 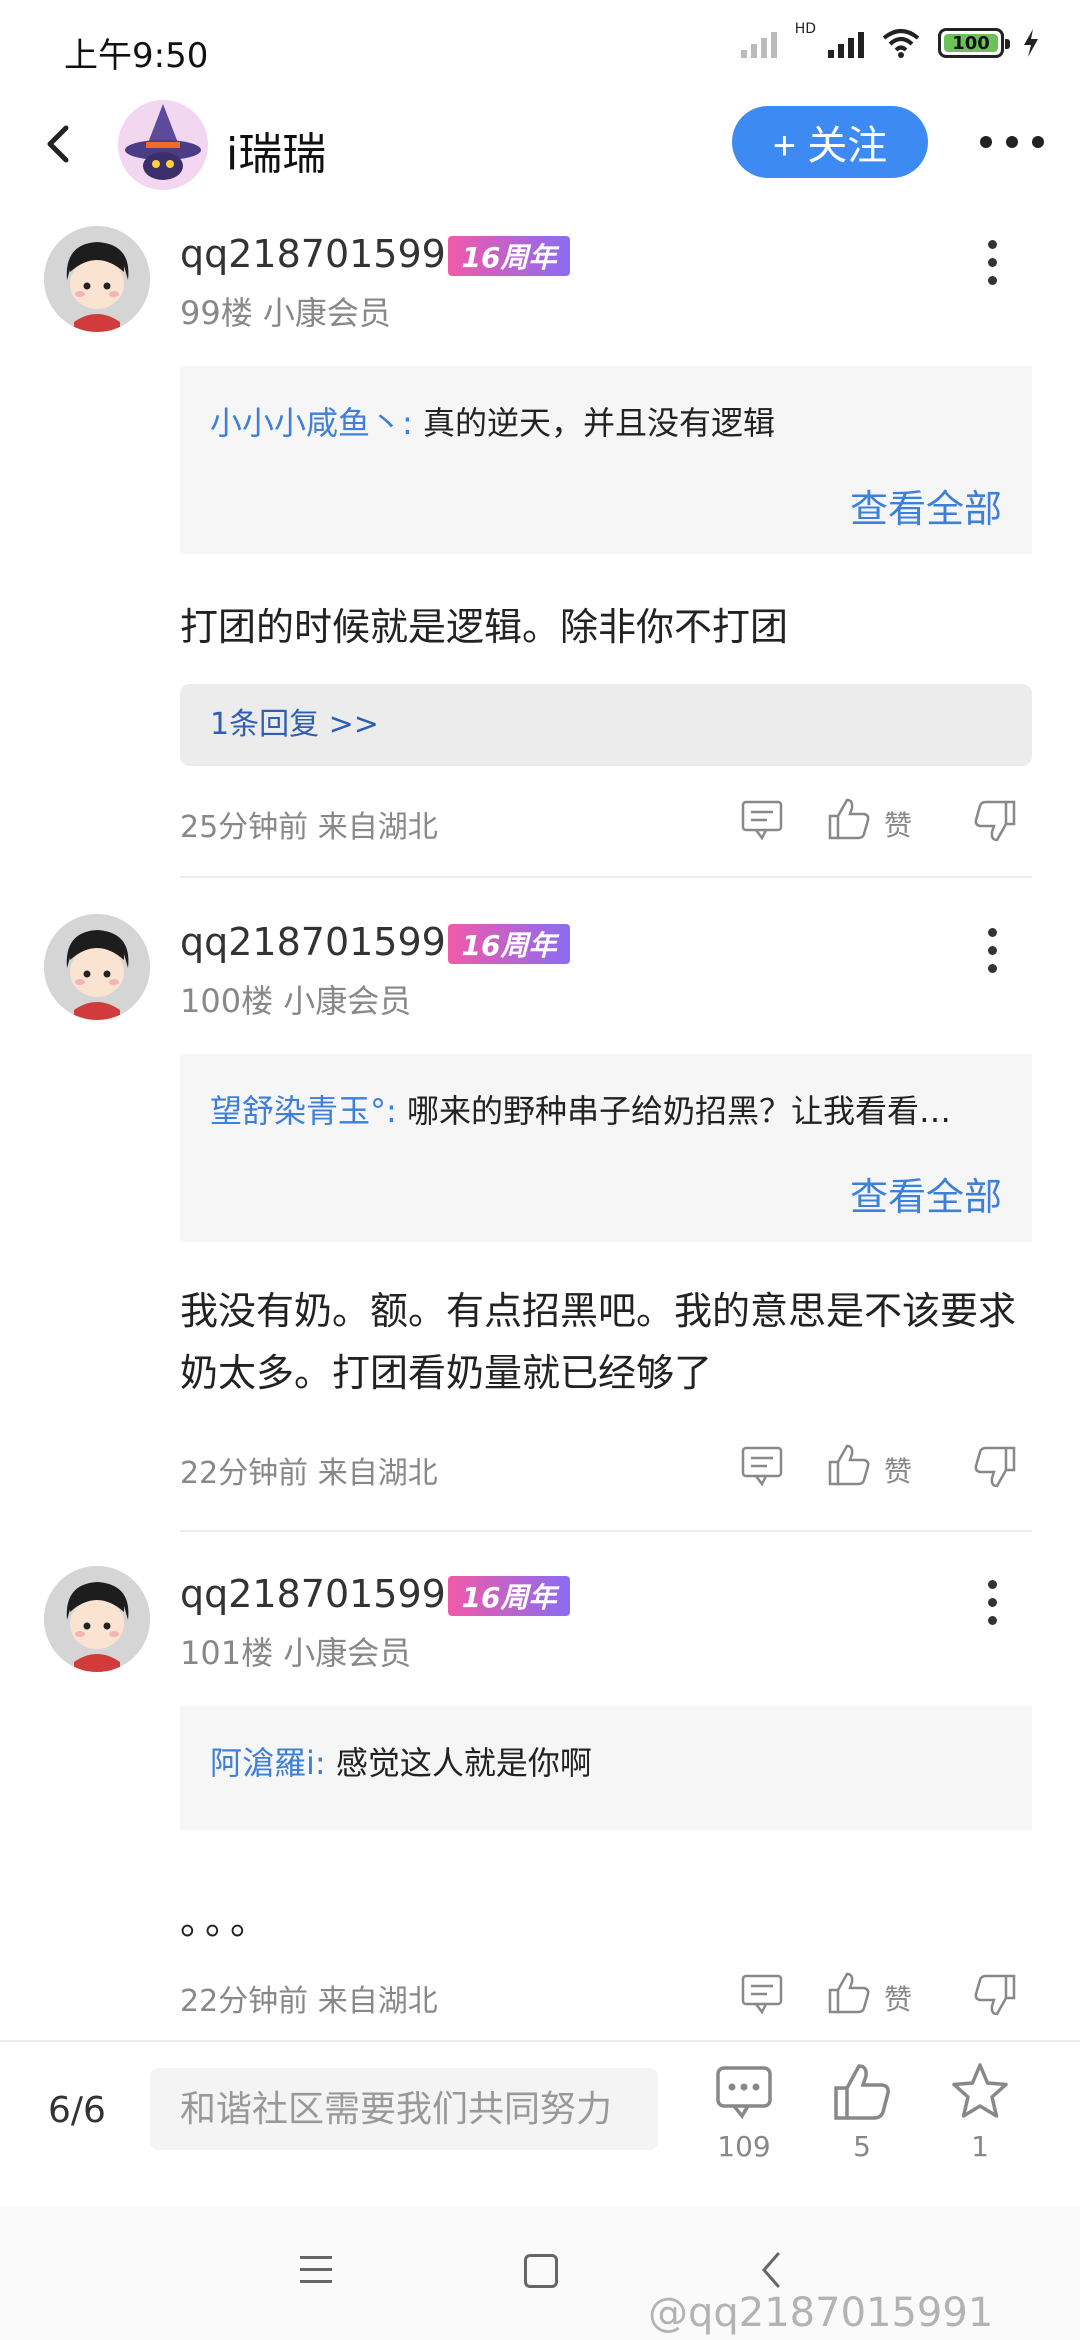 What do you see at coordinates (862, 2092) in the screenshot?
I see `thumbs-up-icon` at bounding box center [862, 2092].